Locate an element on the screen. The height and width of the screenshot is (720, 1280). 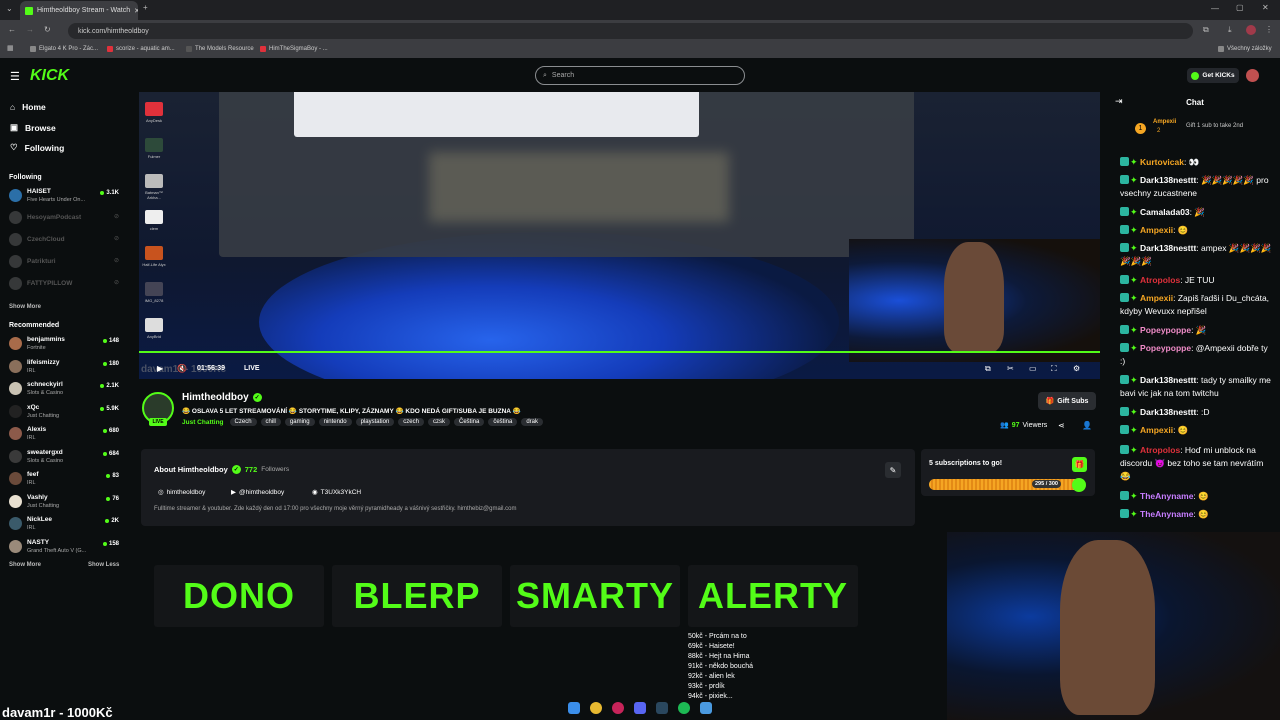
mute-icon: 🔇 is located at coordinates (182, 368).